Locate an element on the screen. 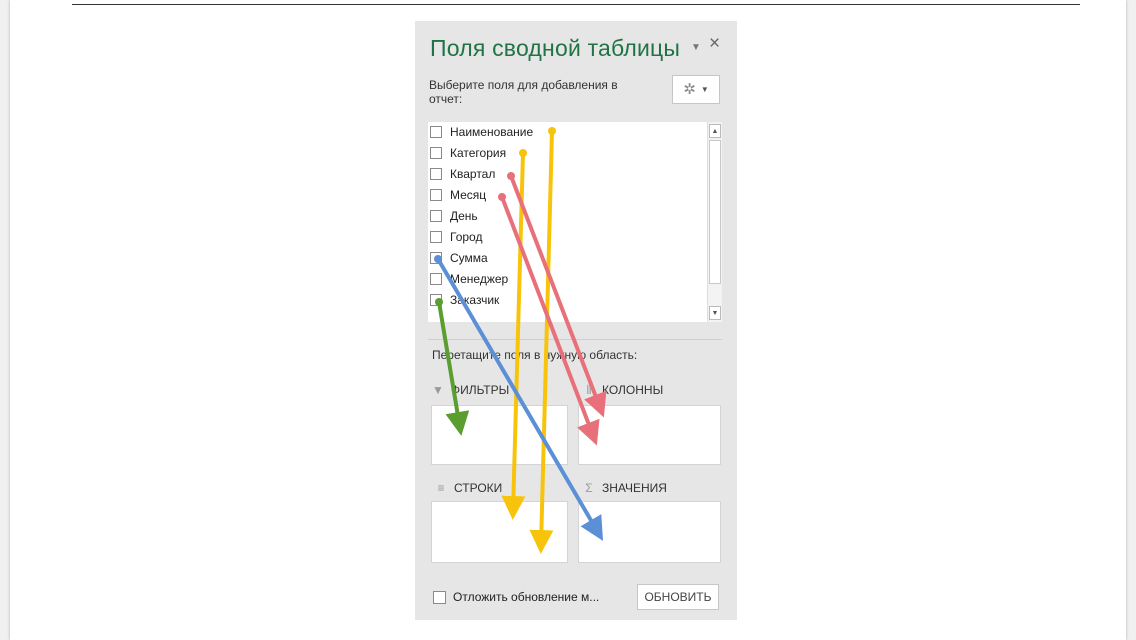 This screenshot has height=640, width=1136. rows-label: СТРОКИ is located at coordinates (478, 488).